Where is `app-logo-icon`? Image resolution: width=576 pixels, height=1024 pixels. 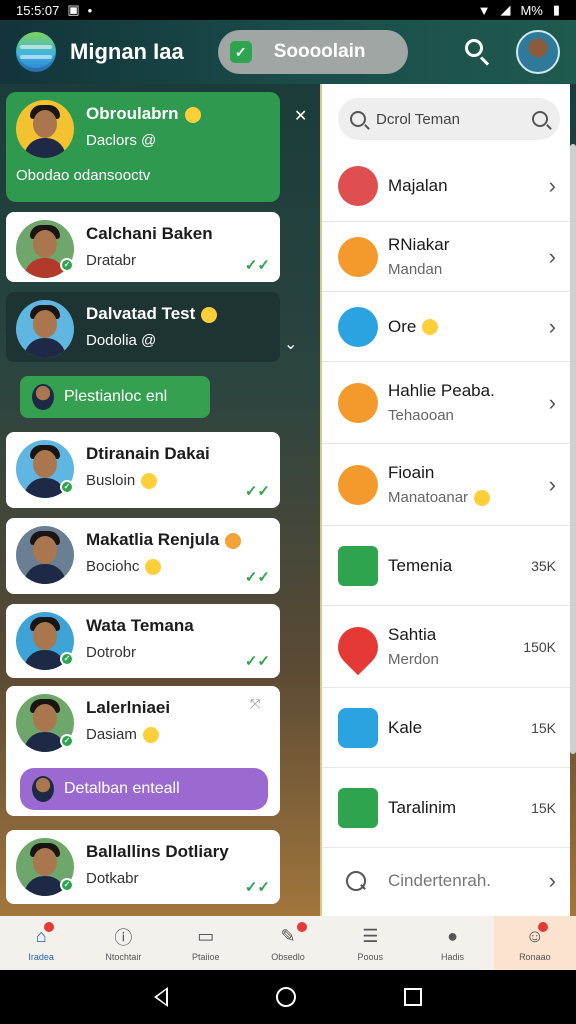 app-logo-icon is located at coordinates (36, 52).